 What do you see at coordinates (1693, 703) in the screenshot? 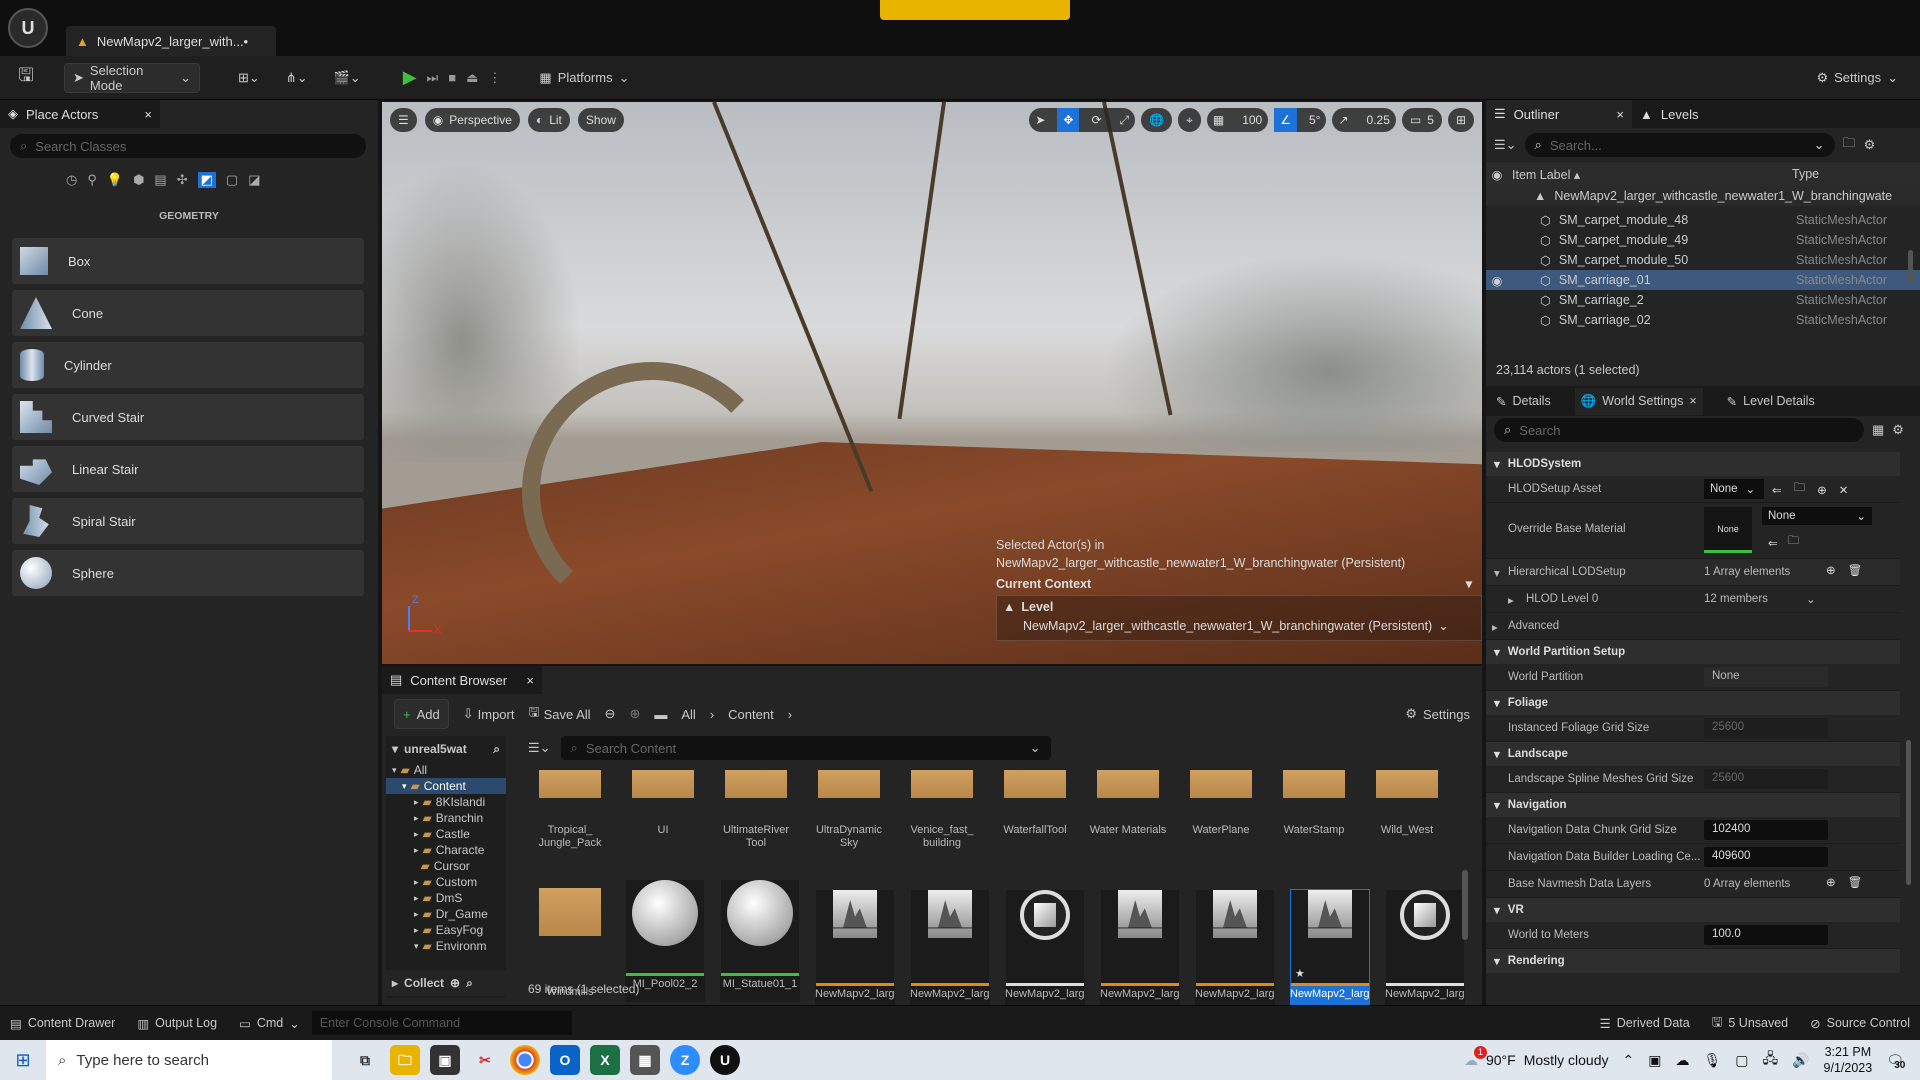
I see `section-foliage: ▾ Foliage` at bounding box center [1693, 703].